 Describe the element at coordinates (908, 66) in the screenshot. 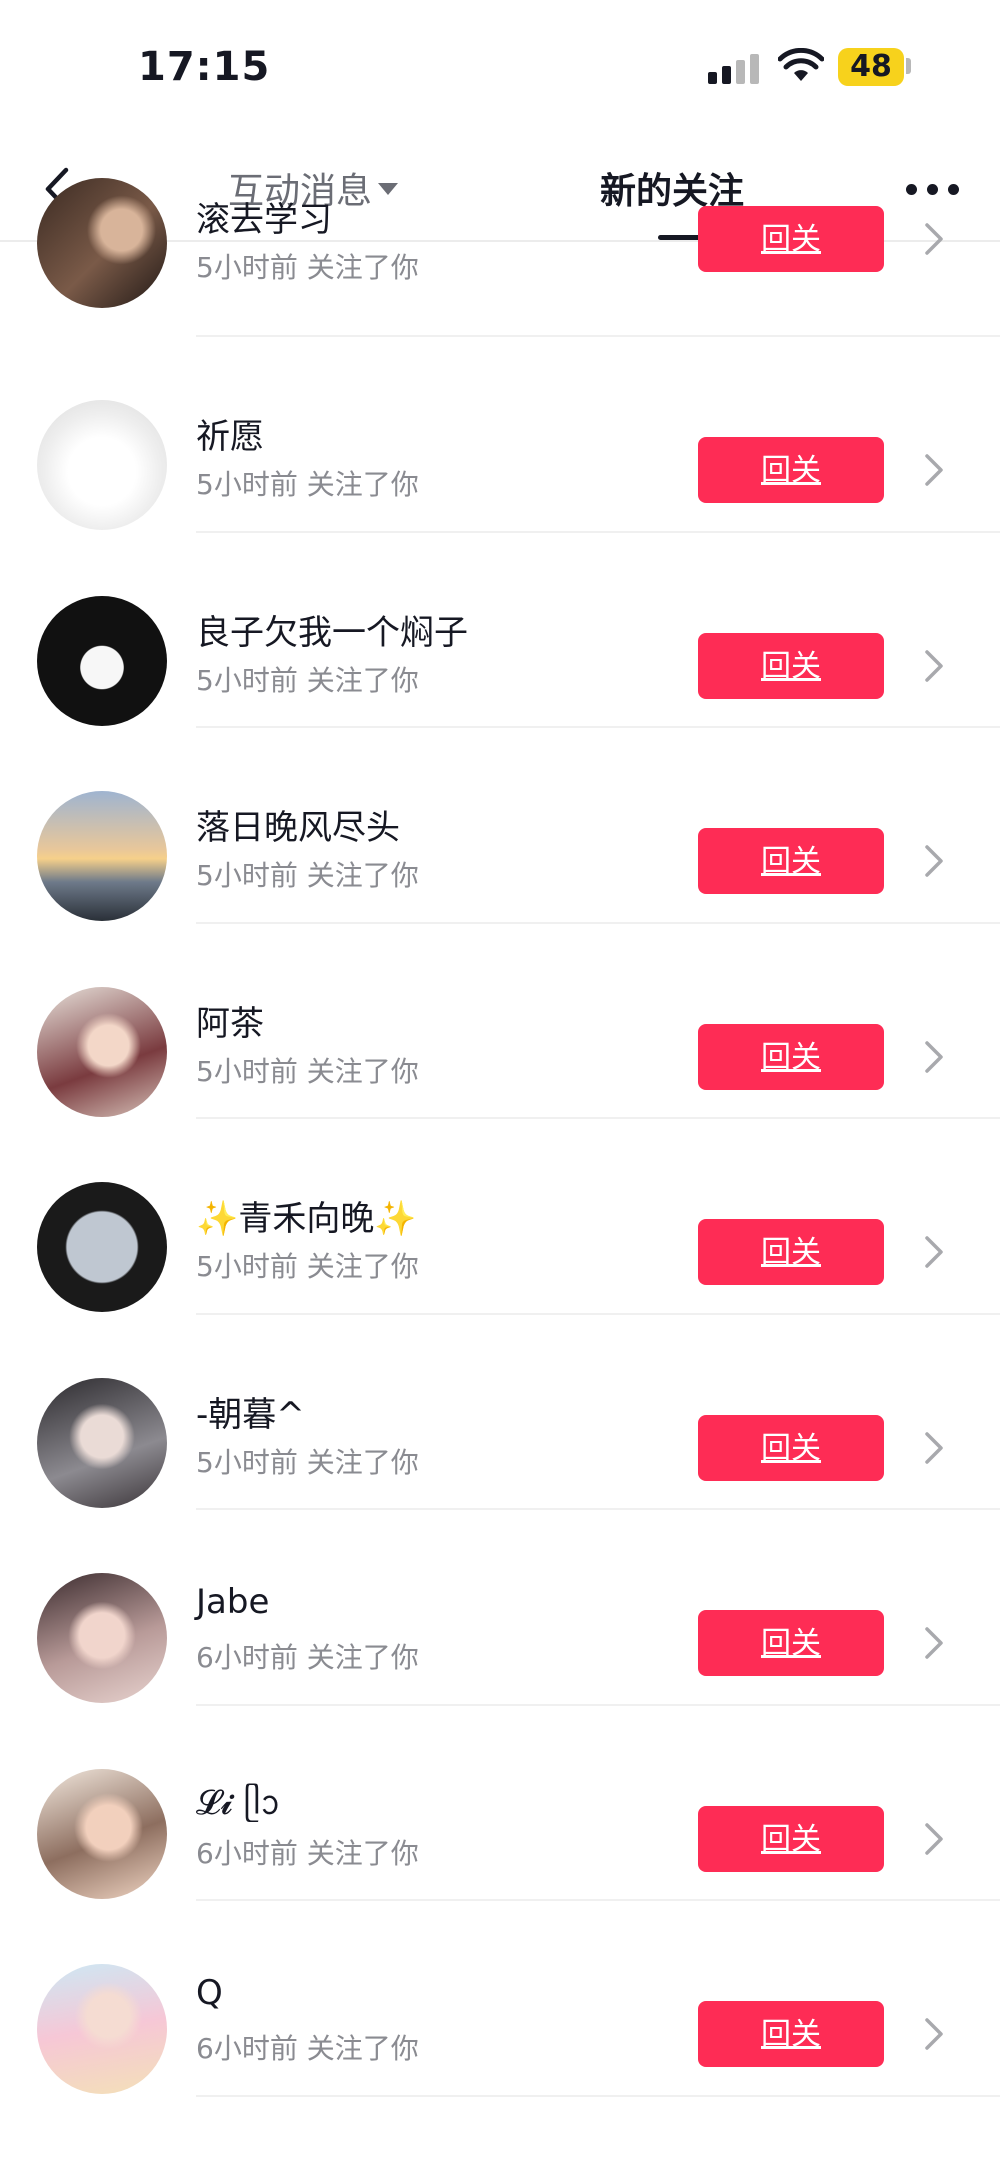

I see `battery-tip` at that location.